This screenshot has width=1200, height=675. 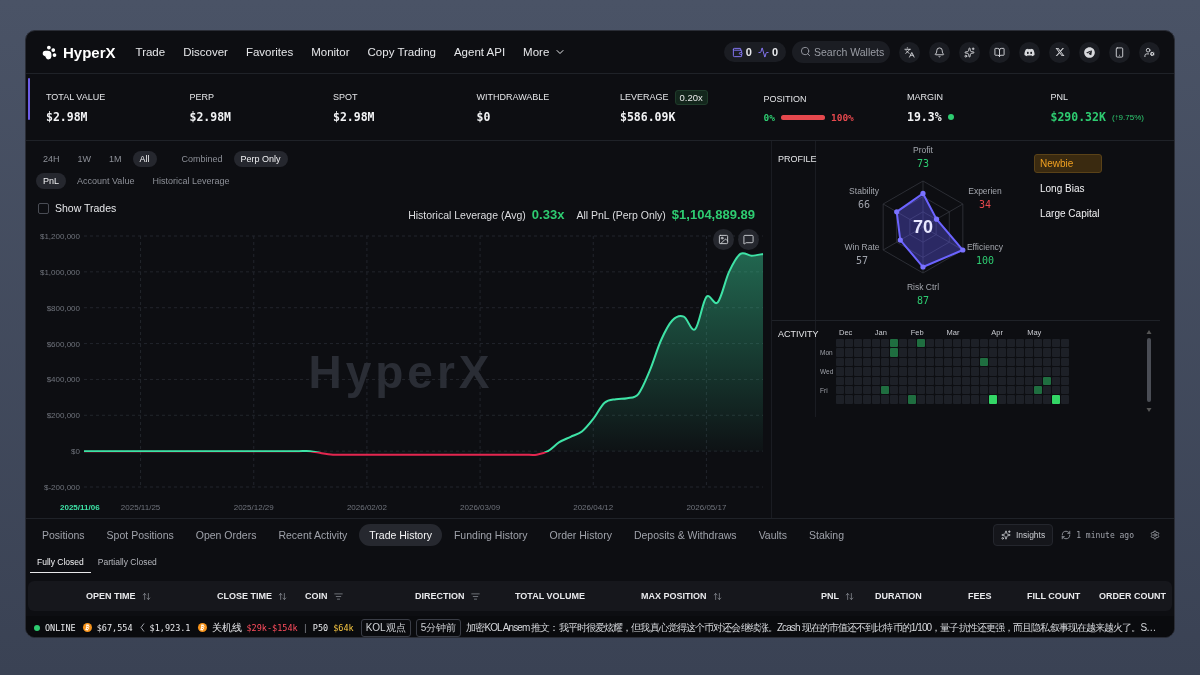 What do you see at coordinates (401, 52) in the screenshot?
I see `nav-link: Copy Trading` at bounding box center [401, 52].